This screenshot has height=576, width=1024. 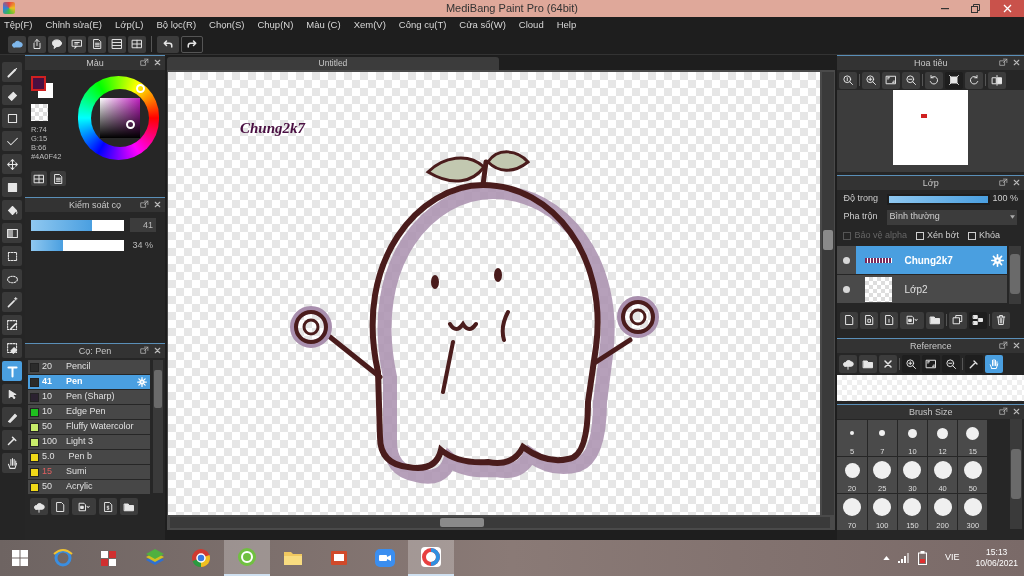 What do you see at coordinates (997, 552) in the screenshot?
I see `clock-time: 15:13` at bounding box center [997, 552].